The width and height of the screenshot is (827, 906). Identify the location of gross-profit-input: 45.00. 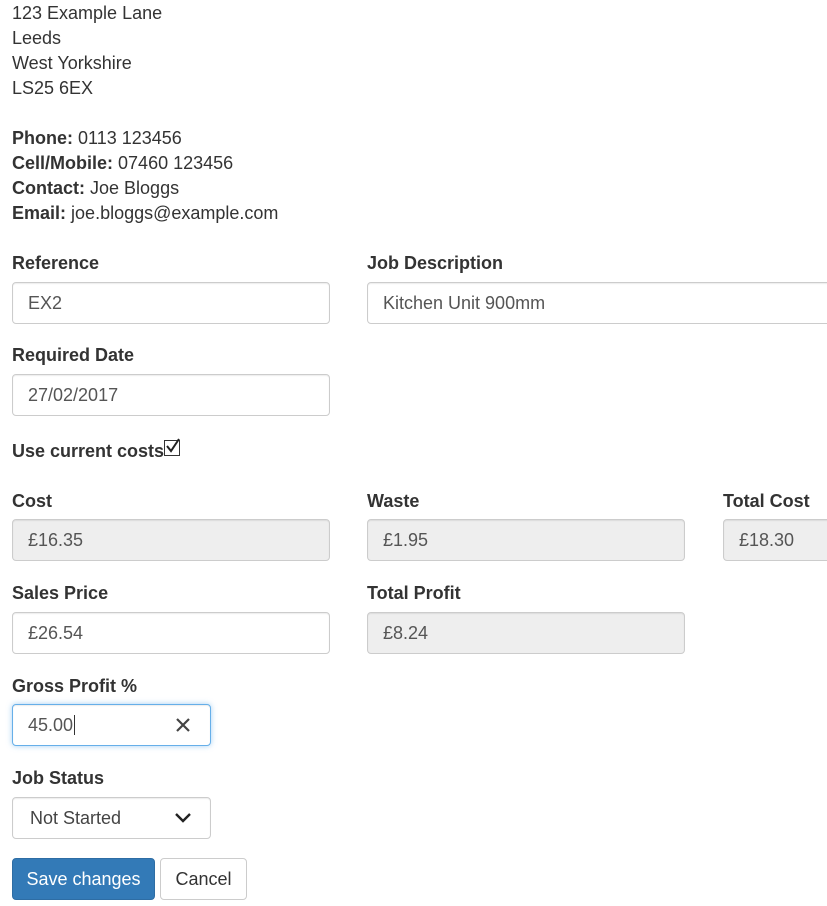
(111, 725).